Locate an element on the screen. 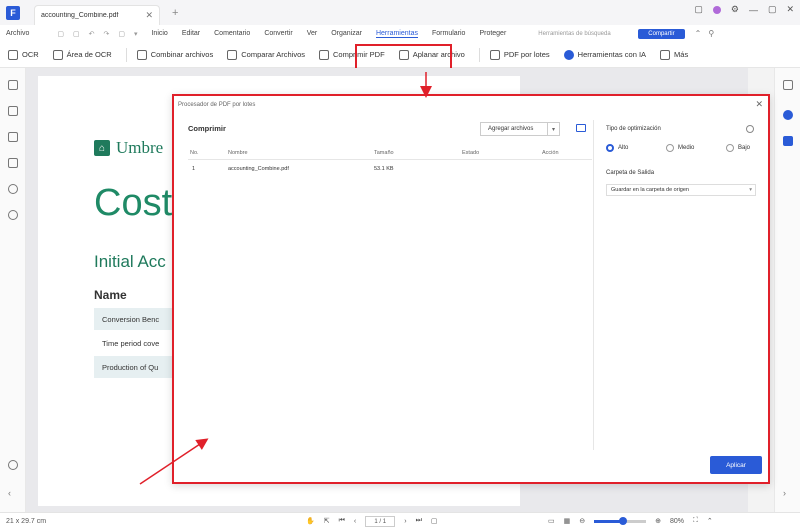 The height and width of the screenshot is (529, 800). redo-icon: ↷ is located at coordinates (106, 34).